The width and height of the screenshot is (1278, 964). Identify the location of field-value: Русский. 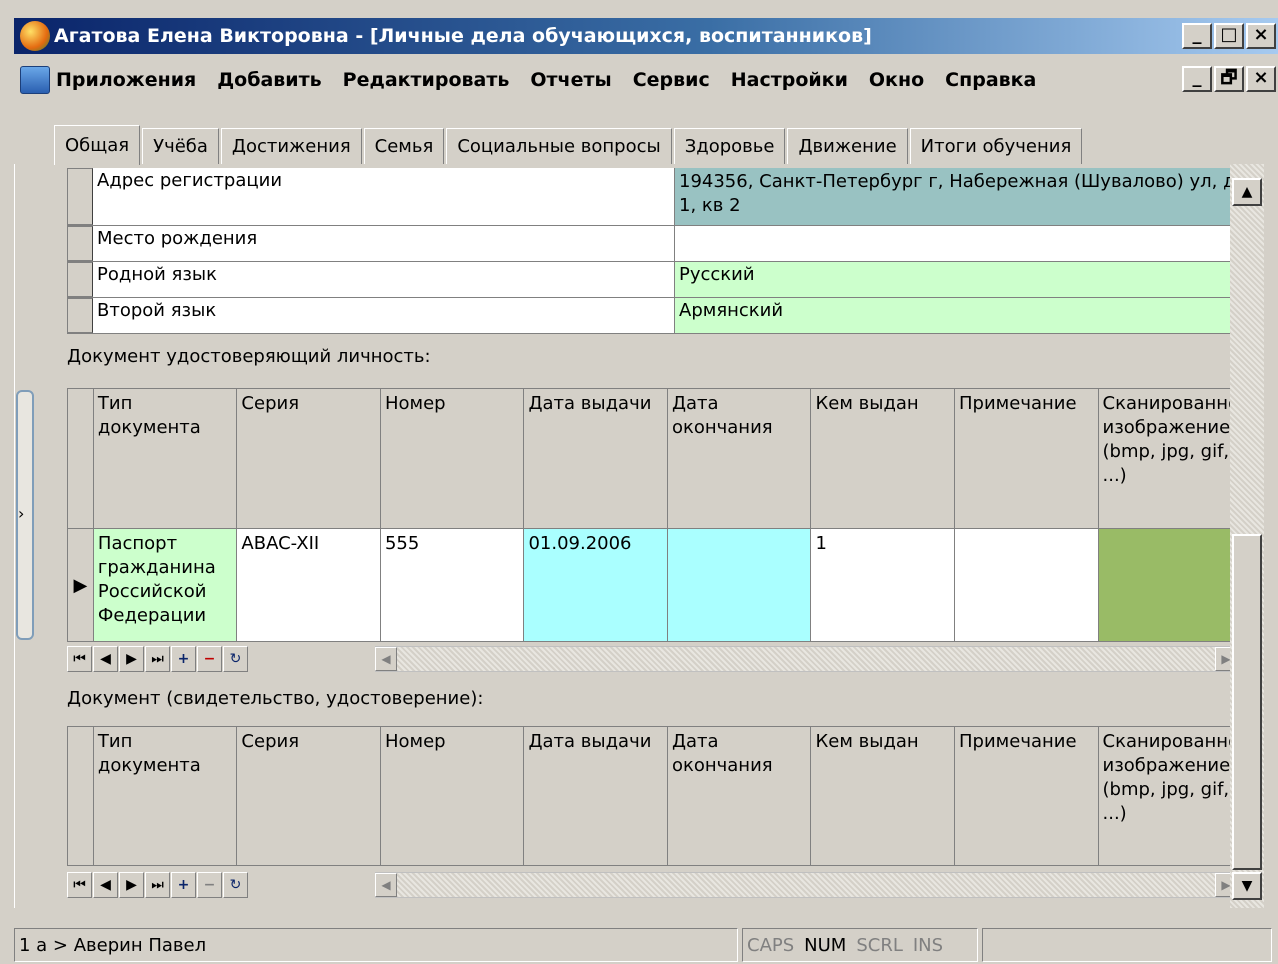
(955, 279).